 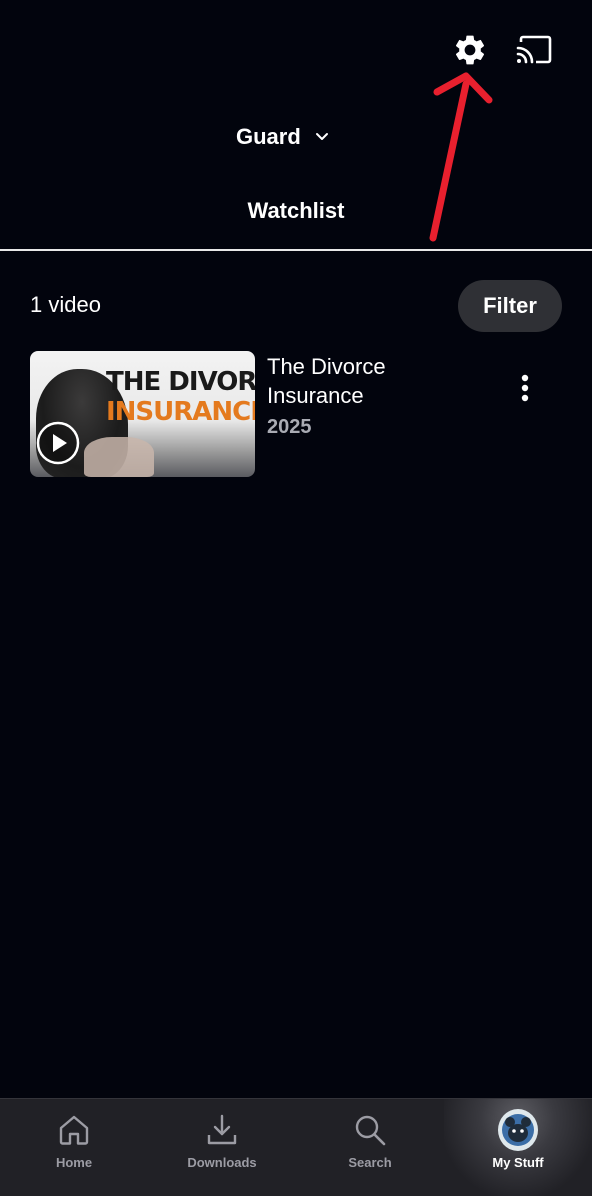 What do you see at coordinates (518, 1162) in the screenshot?
I see `nav-label-my-stuff: My Stuff` at bounding box center [518, 1162].